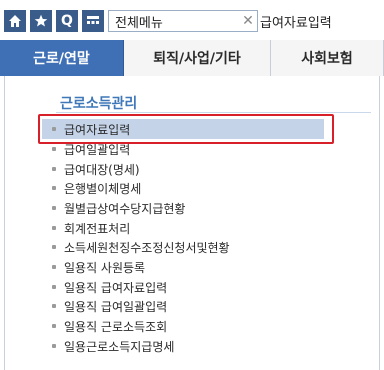 This screenshot has height=370, width=384. What do you see at coordinates (192, 228) in the screenshot?
I see `menu-item: 회계전표처리` at bounding box center [192, 228].